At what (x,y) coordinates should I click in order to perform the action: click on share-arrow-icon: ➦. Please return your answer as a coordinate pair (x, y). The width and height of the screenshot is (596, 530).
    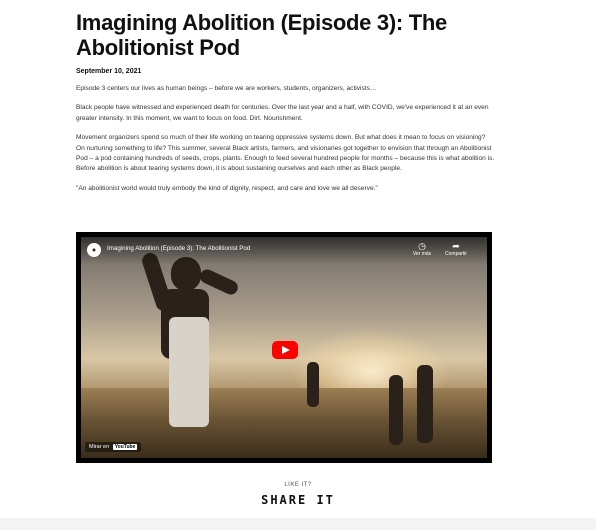
    Looking at the image, I should click on (456, 246).